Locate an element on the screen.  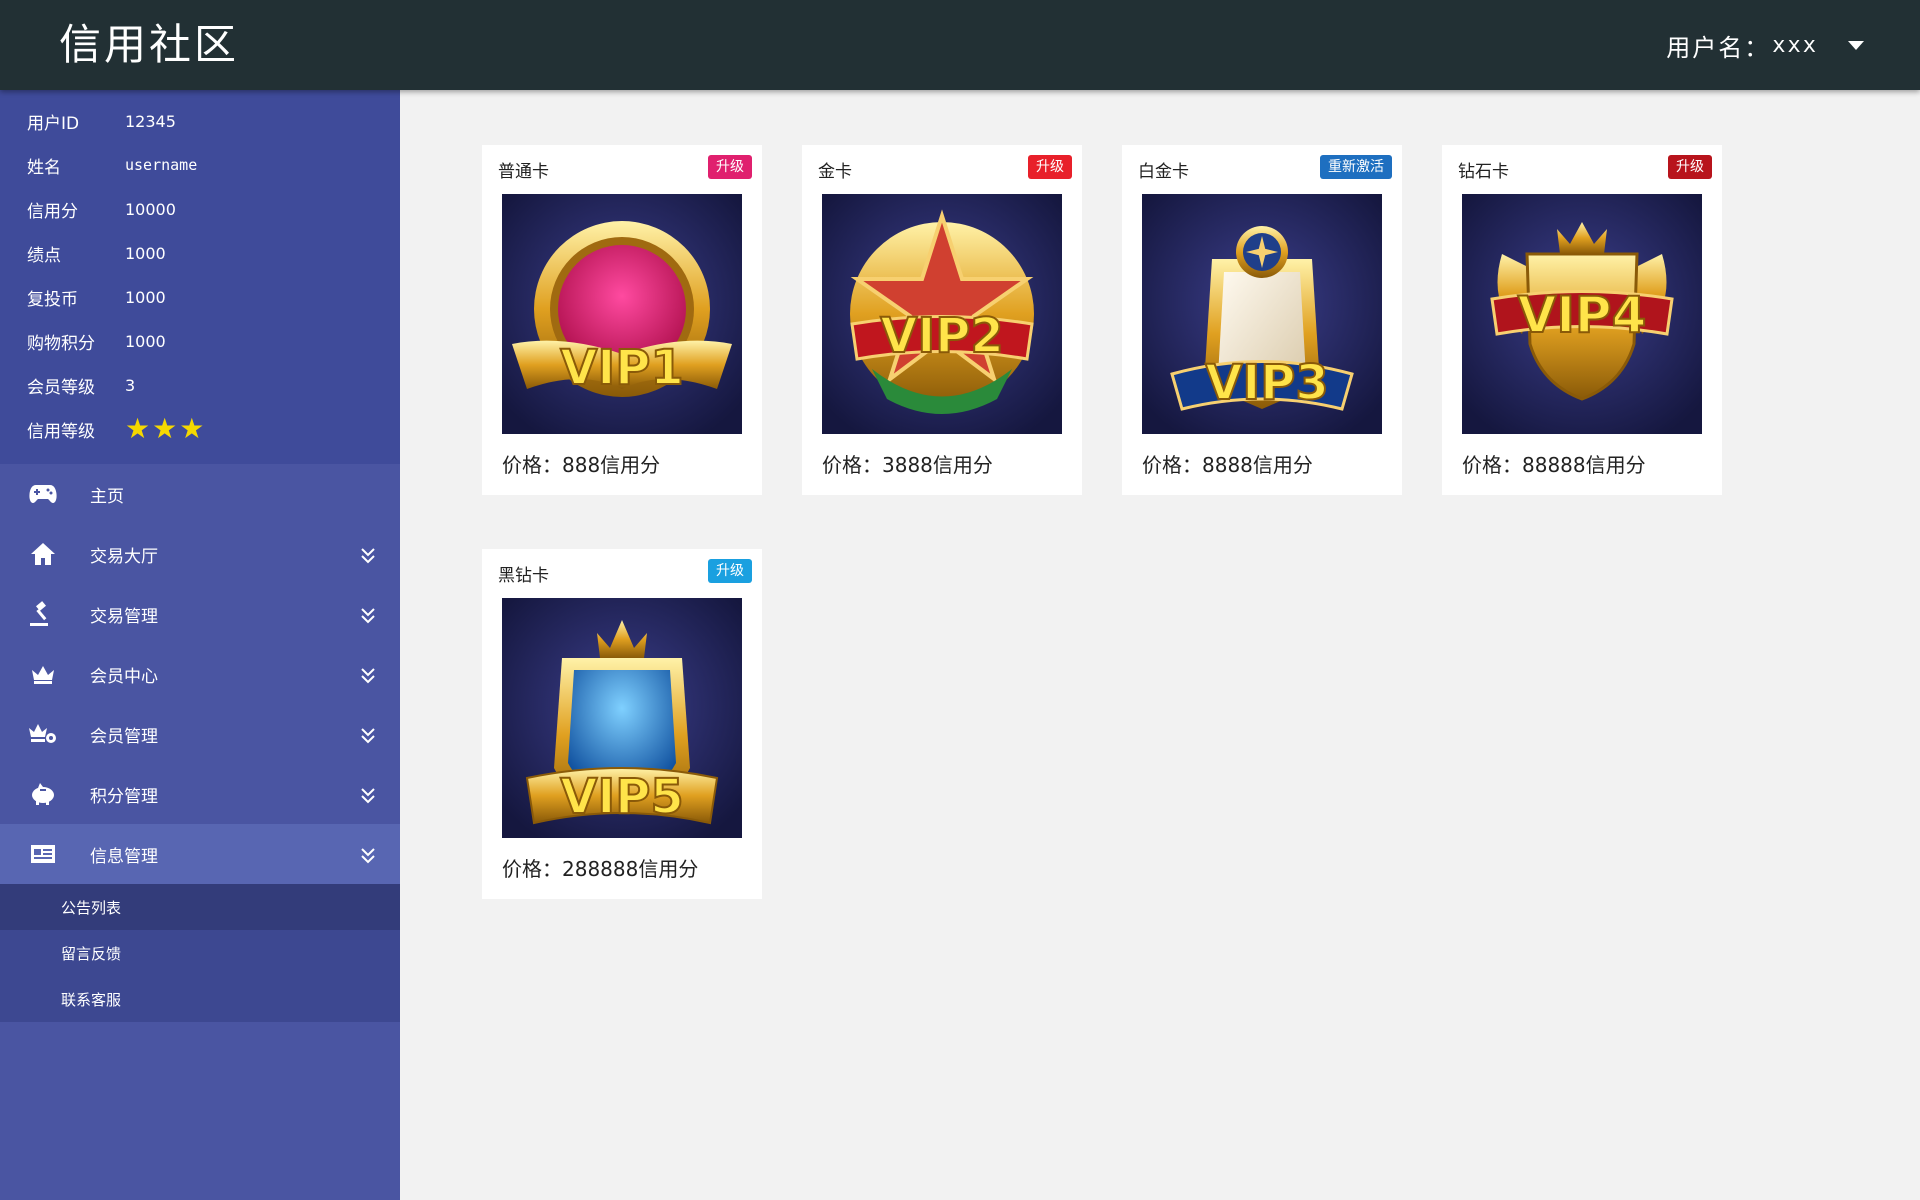
nav-label: 信息管理 is located at coordinates (124, 856).